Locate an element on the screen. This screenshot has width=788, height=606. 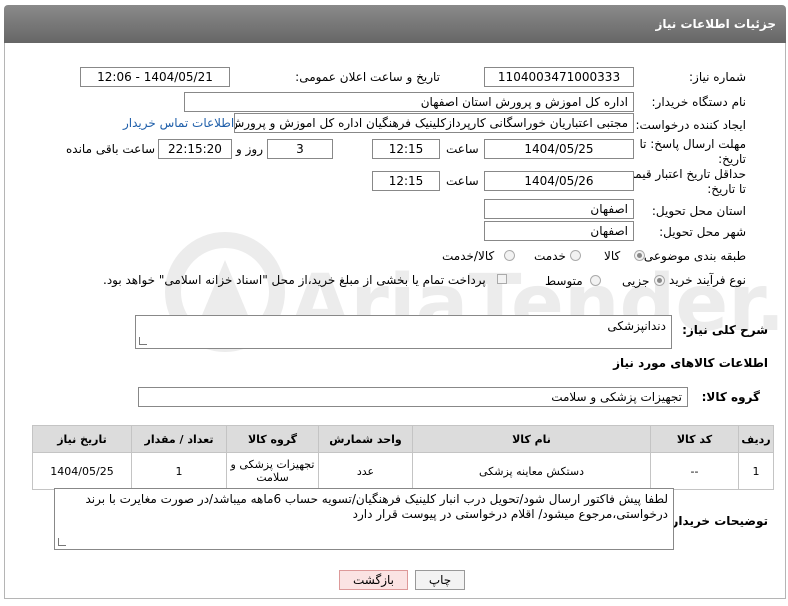
category-radio-service is located at coordinates (575, 255).